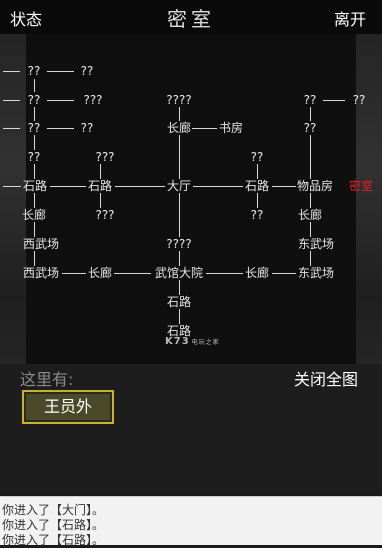  What do you see at coordinates (47, 379) in the screenshot?
I see `here-label: 这里有:` at bounding box center [47, 379].